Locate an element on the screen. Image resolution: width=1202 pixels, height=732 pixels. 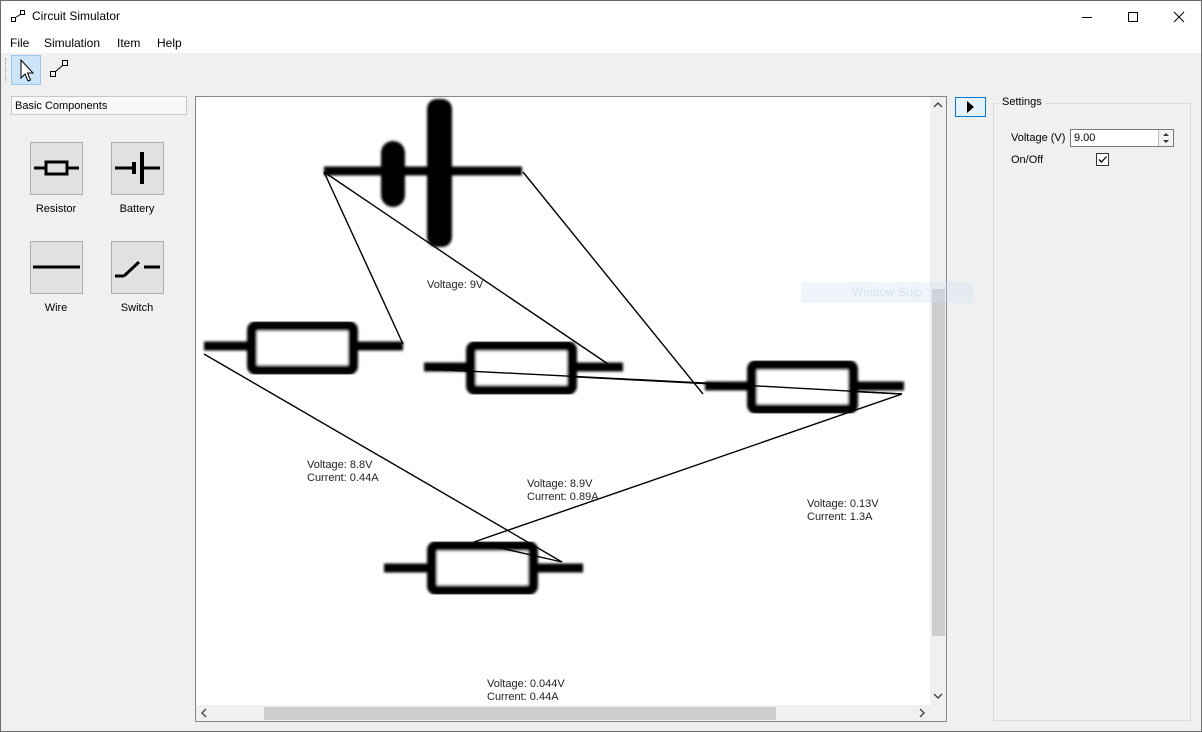
connect-tool-button is located at coordinates (60, 70).